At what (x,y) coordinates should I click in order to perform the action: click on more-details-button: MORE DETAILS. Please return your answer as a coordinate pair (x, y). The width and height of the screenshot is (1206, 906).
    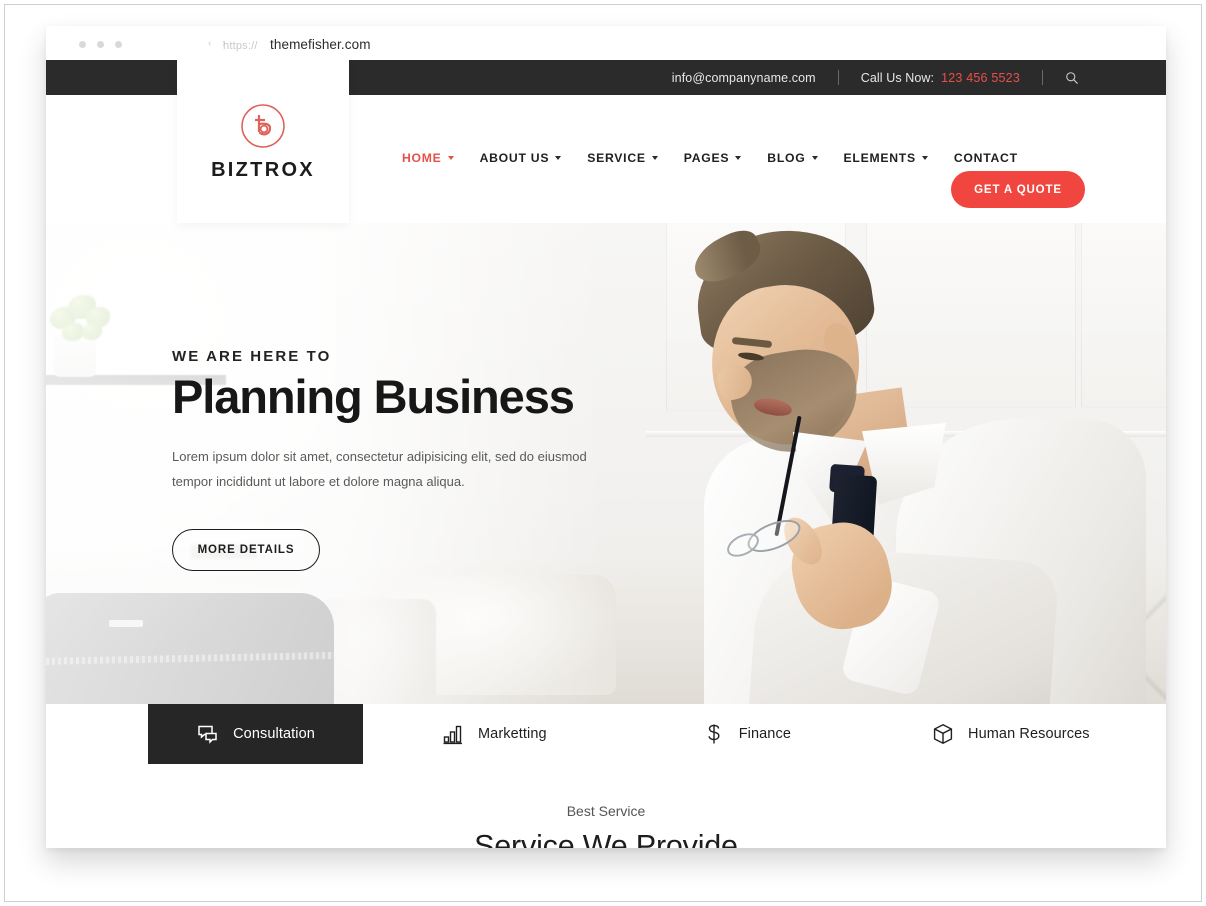
    Looking at the image, I should click on (246, 549).